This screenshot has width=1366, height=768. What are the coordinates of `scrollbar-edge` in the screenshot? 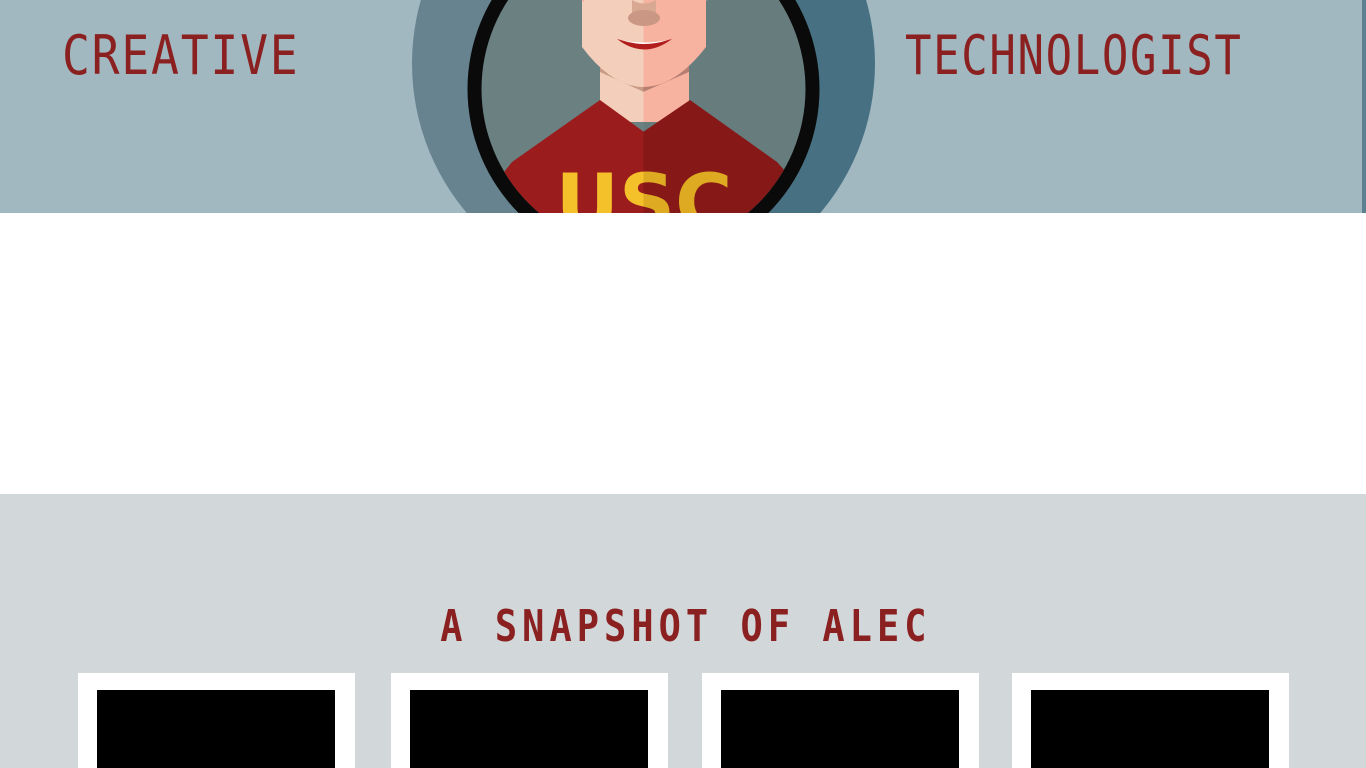 It's located at (1364, 106).